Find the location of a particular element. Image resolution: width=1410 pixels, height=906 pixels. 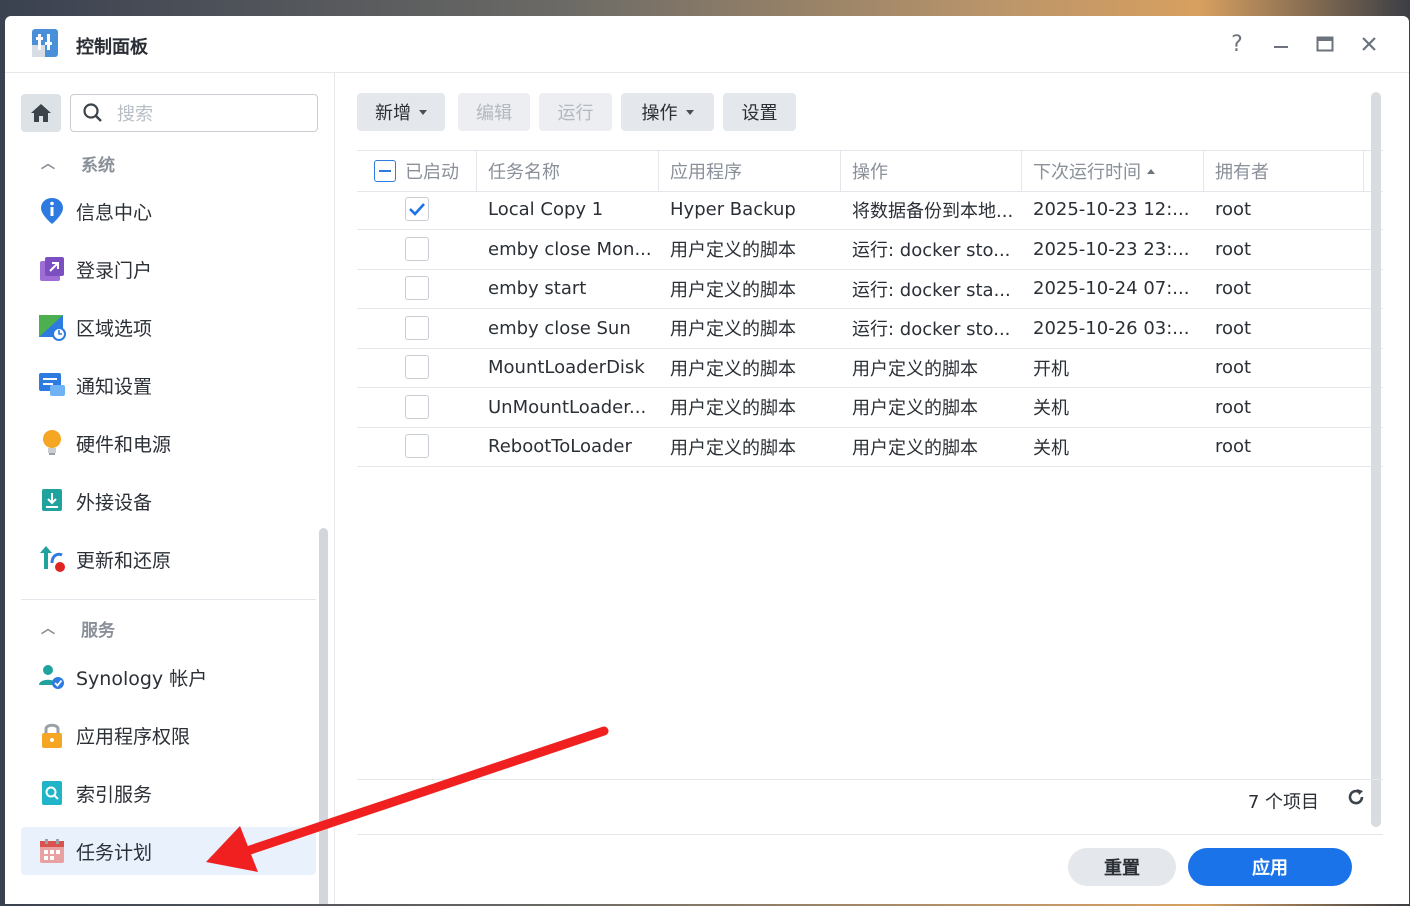

column-next-run-time: 下次运行时间 is located at coordinates (1113, 171).